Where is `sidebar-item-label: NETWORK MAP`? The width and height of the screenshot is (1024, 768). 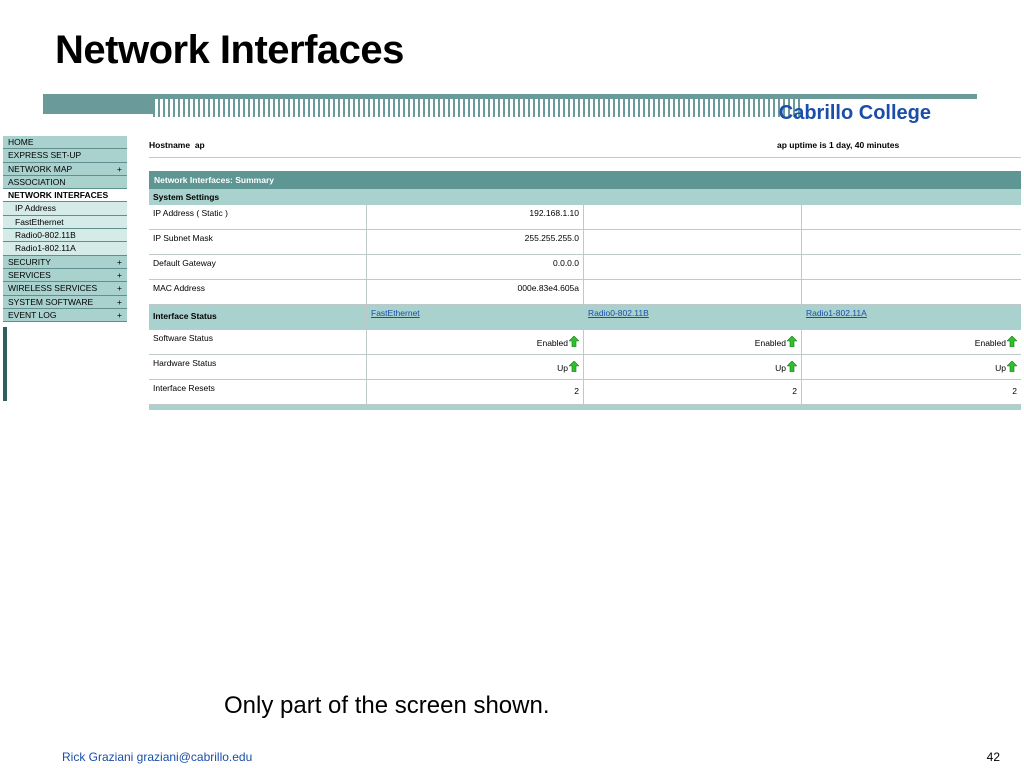
sidebar-item-label: NETWORK MAP is located at coordinates (40, 168).